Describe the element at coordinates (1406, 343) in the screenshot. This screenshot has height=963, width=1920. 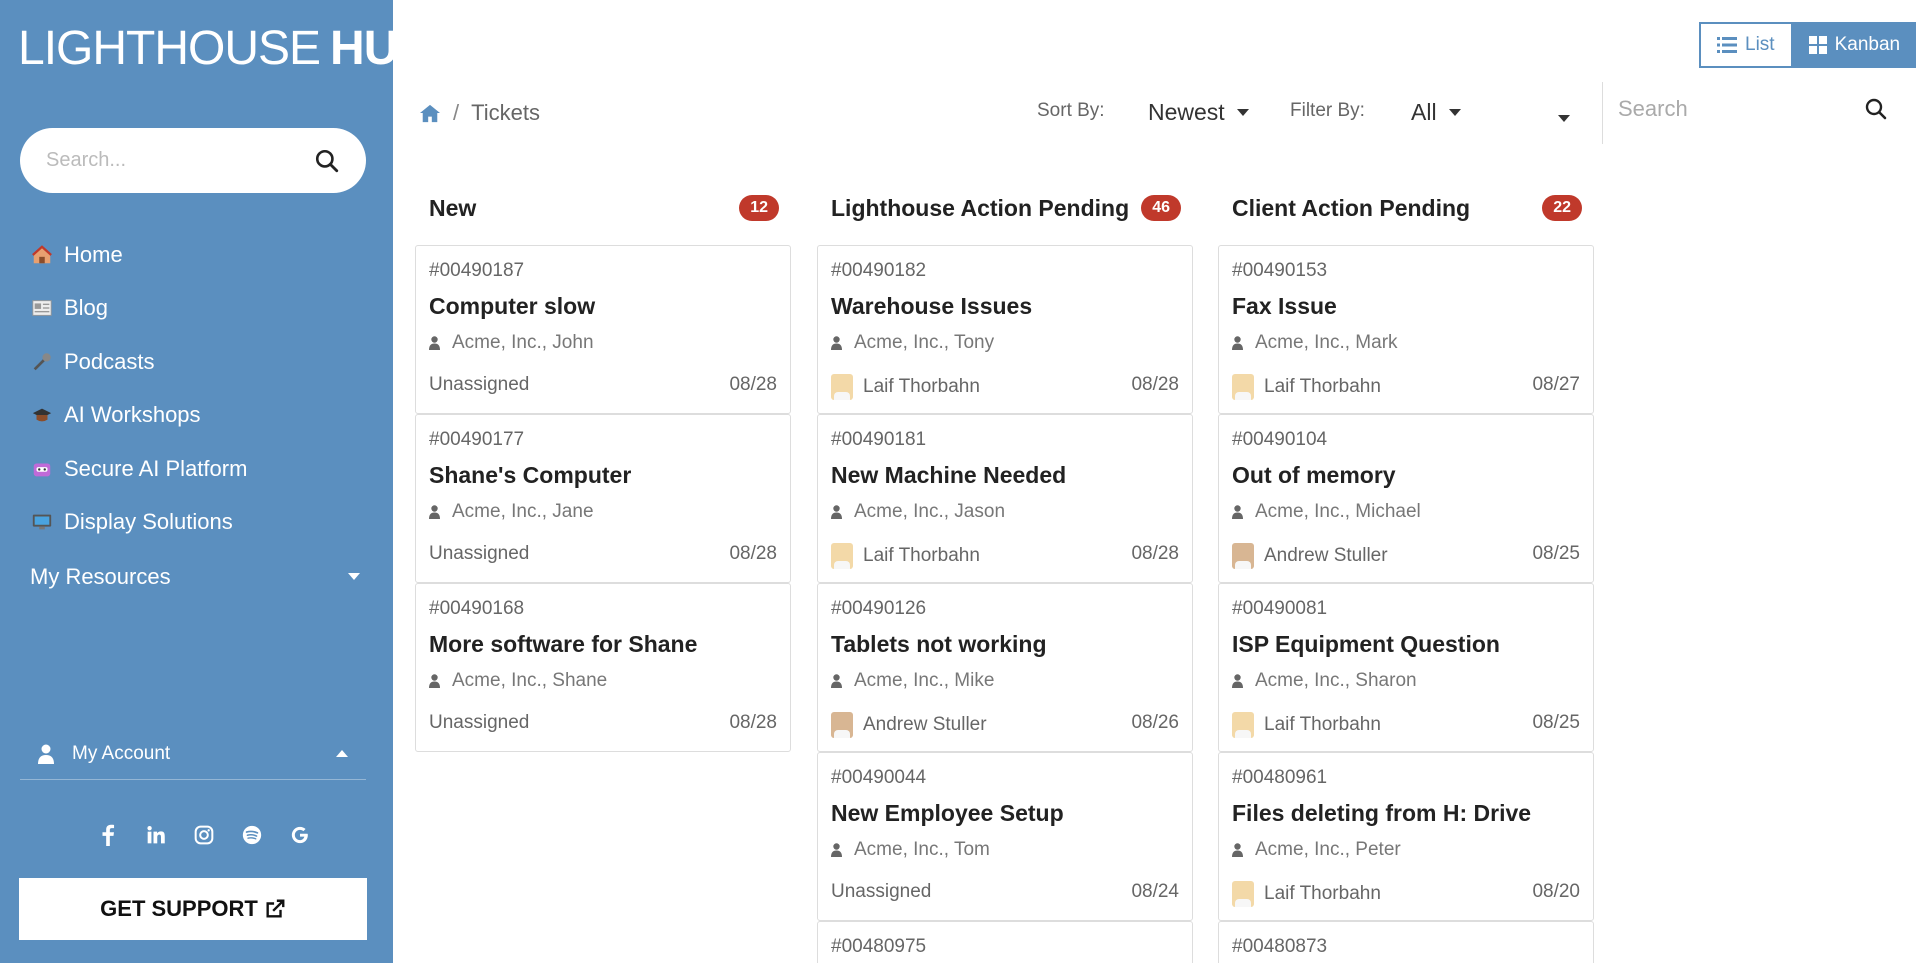
I see `ticket-client: Acme, Inc., Mark` at that location.